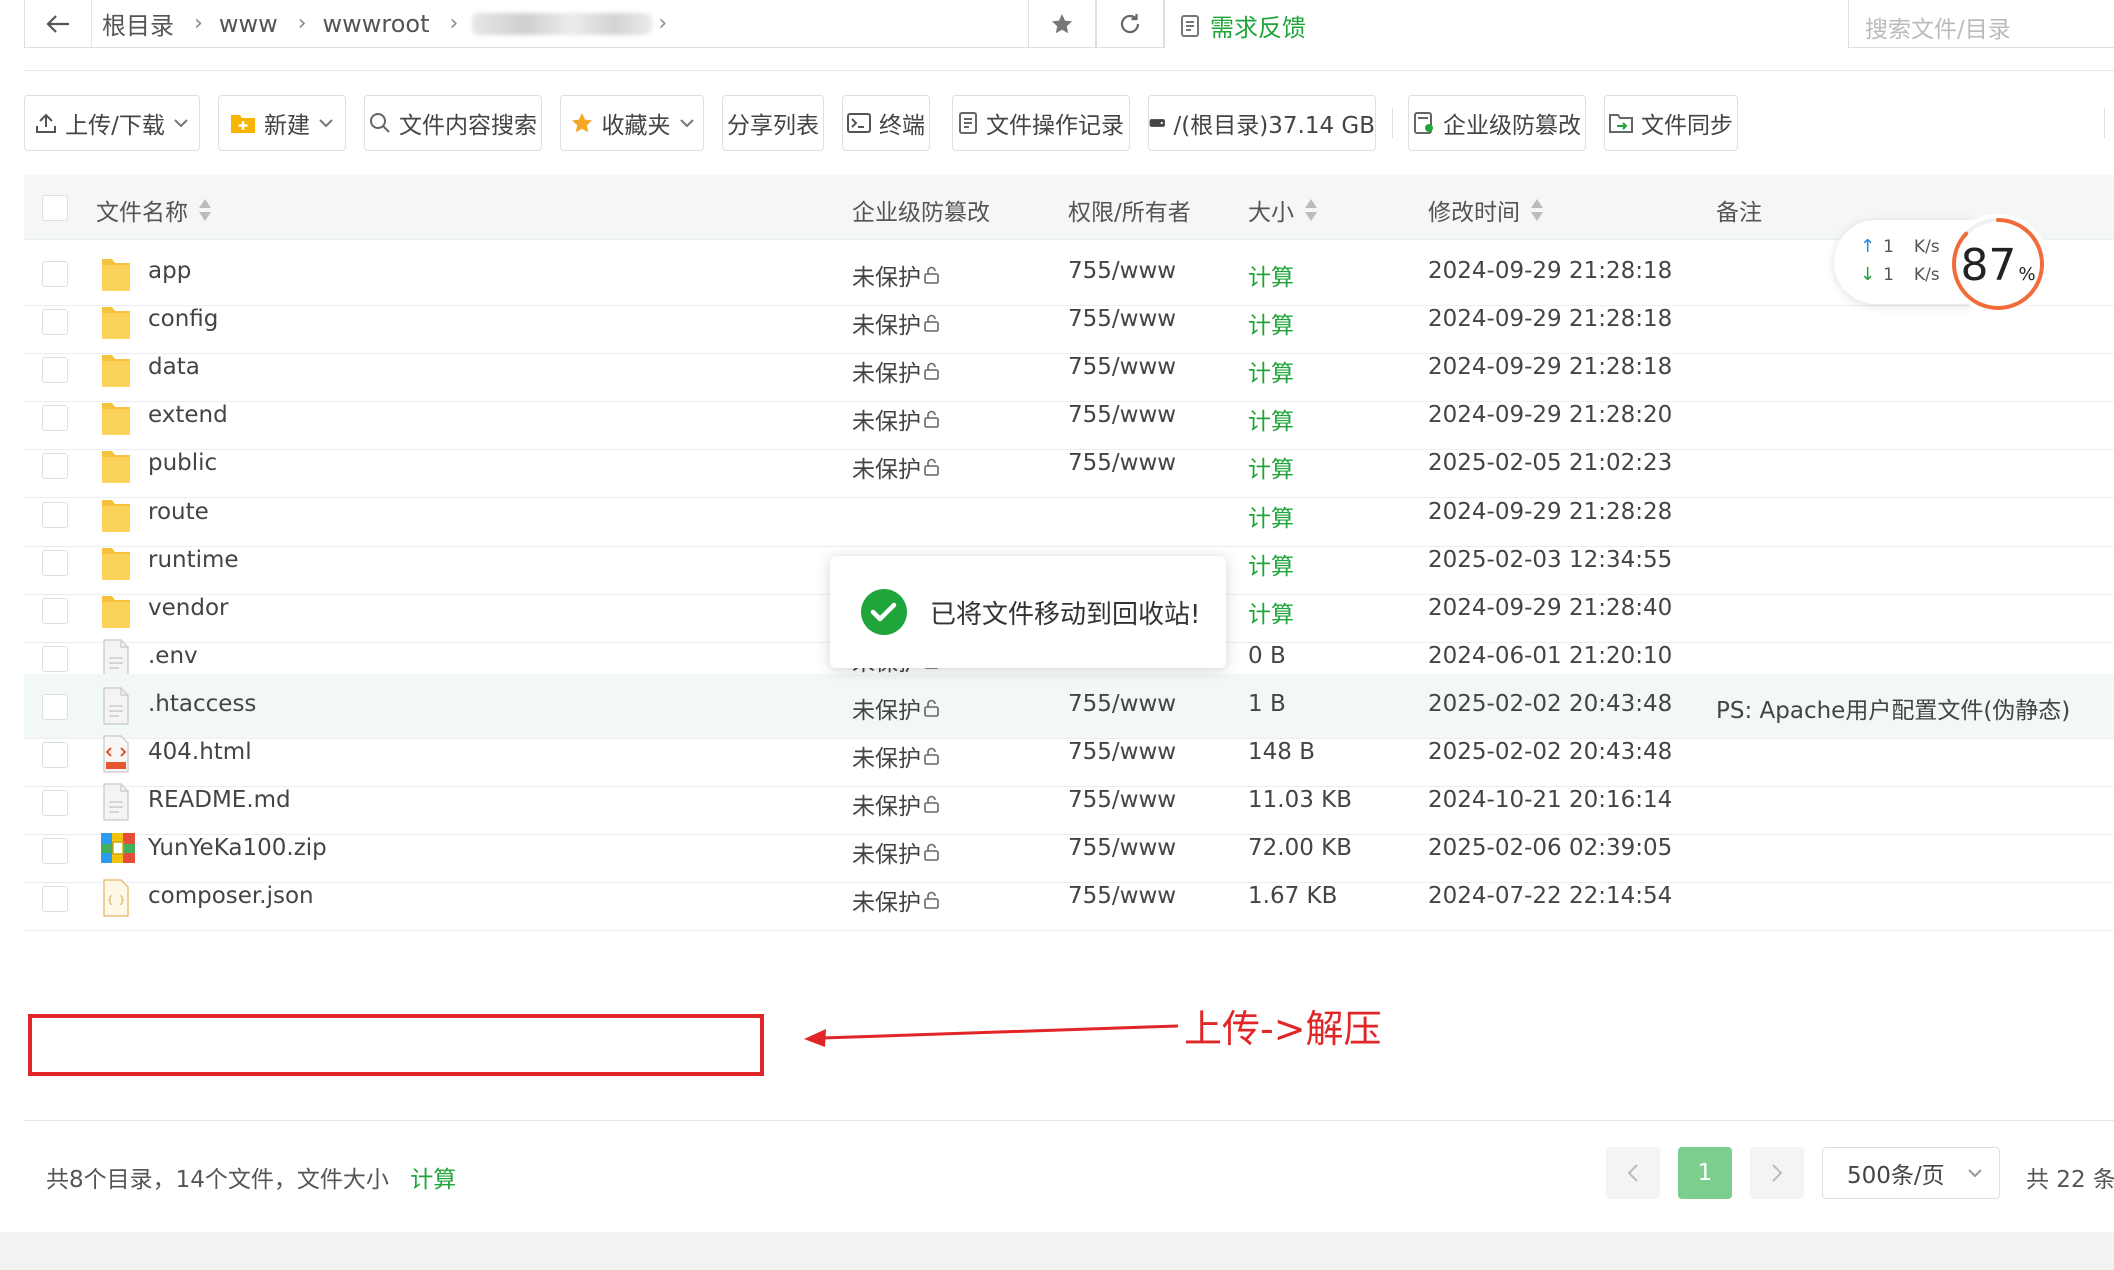 This screenshot has height=1270, width=2114. I want to click on file-icon, so click(116, 658).